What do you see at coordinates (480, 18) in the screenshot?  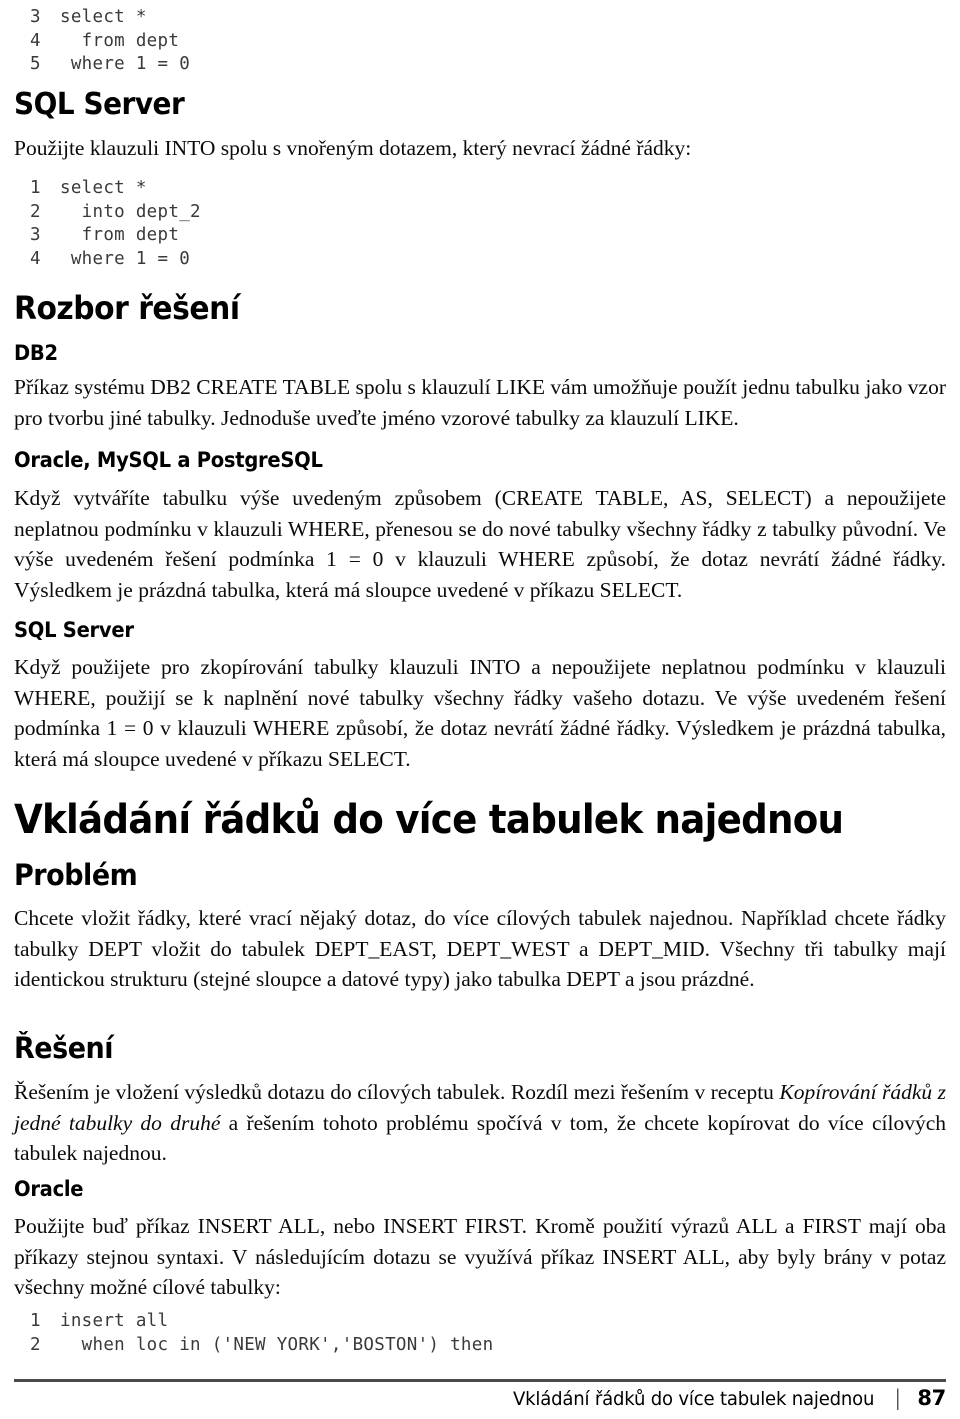 I see `code-line: 3 select *` at bounding box center [480, 18].